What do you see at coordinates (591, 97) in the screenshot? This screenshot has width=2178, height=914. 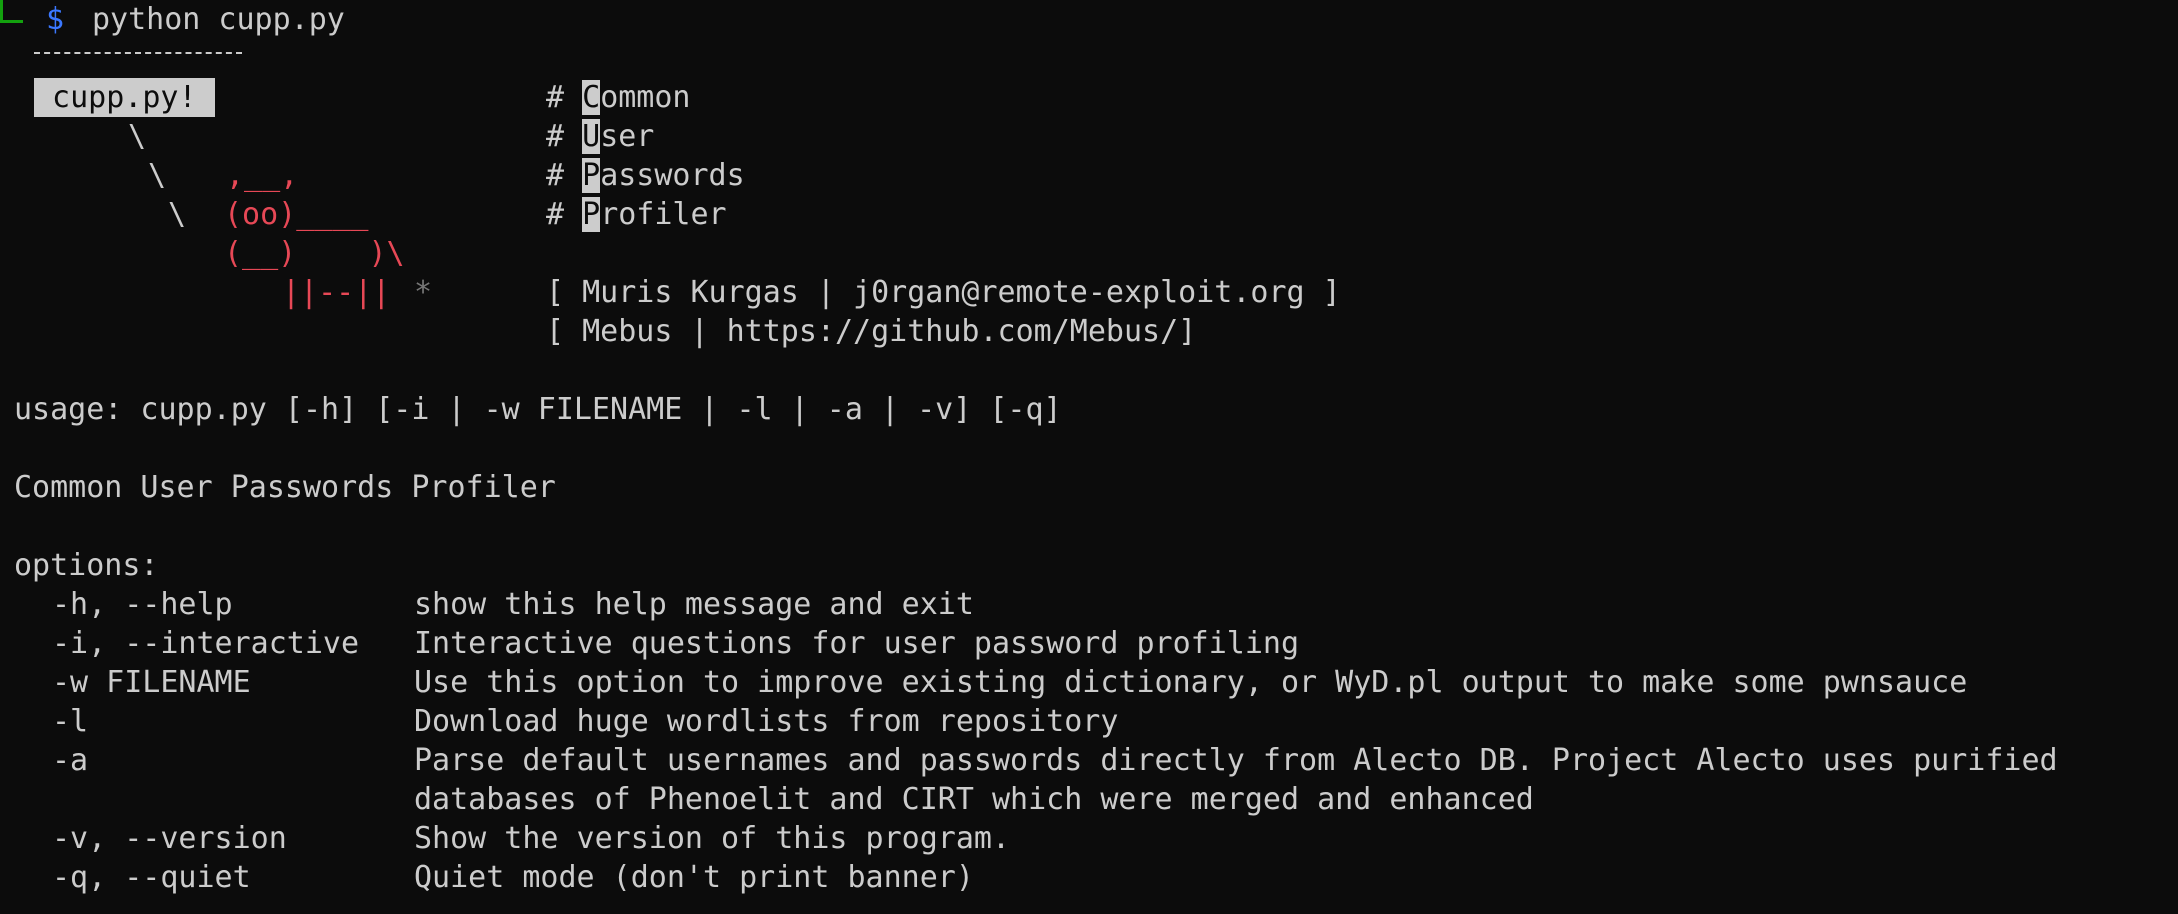 I see `title-initial: C` at bounding box center [591, 97].